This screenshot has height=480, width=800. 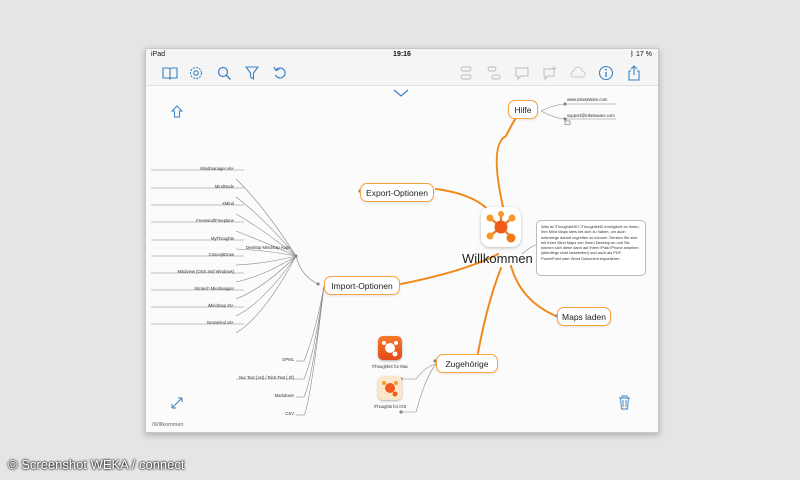 I want to click on format-item: Nur Text (.txt) / Rich-Text (.rtf), so click(x=250, y=377).